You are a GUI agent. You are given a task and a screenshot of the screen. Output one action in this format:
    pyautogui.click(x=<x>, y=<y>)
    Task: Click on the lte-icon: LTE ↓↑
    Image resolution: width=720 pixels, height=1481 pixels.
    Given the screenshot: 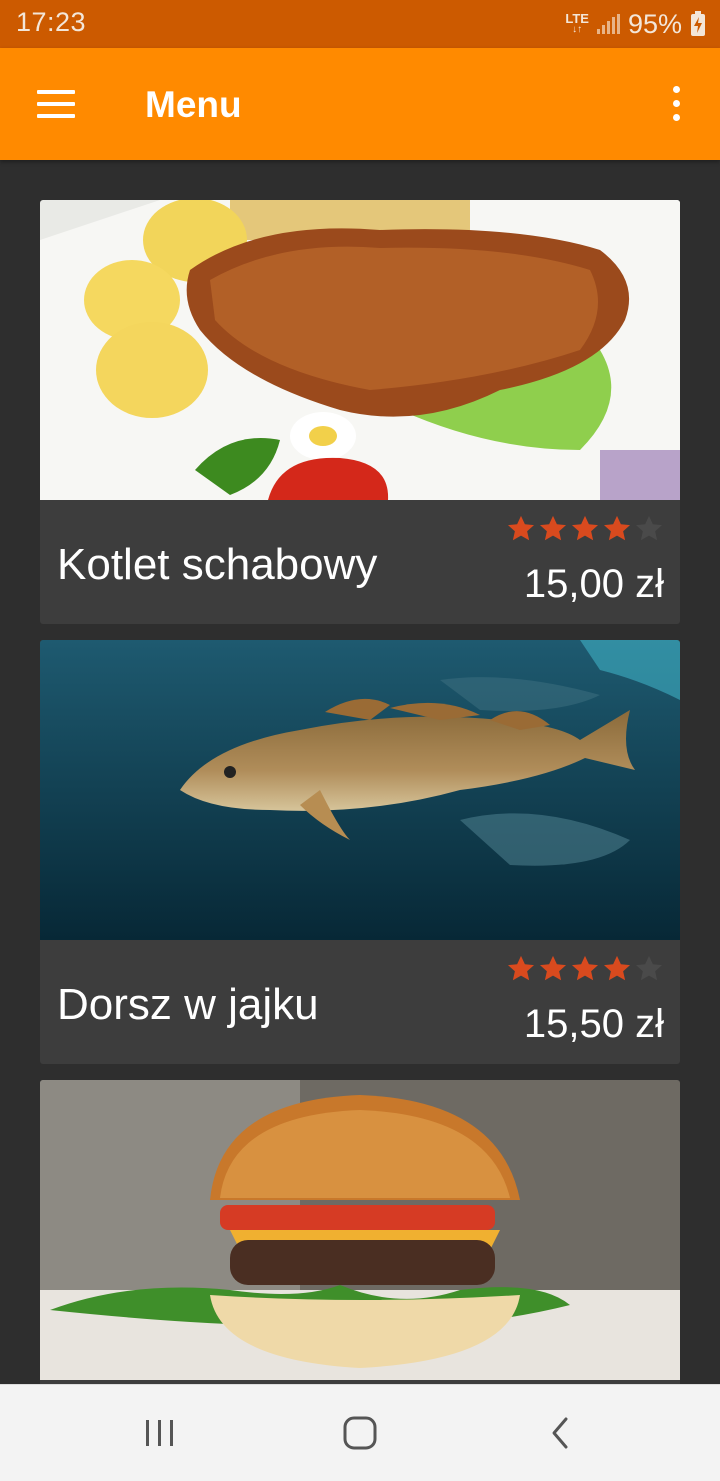 What is the action you would take?
    pyautogui.click(x=577, y=23)
    